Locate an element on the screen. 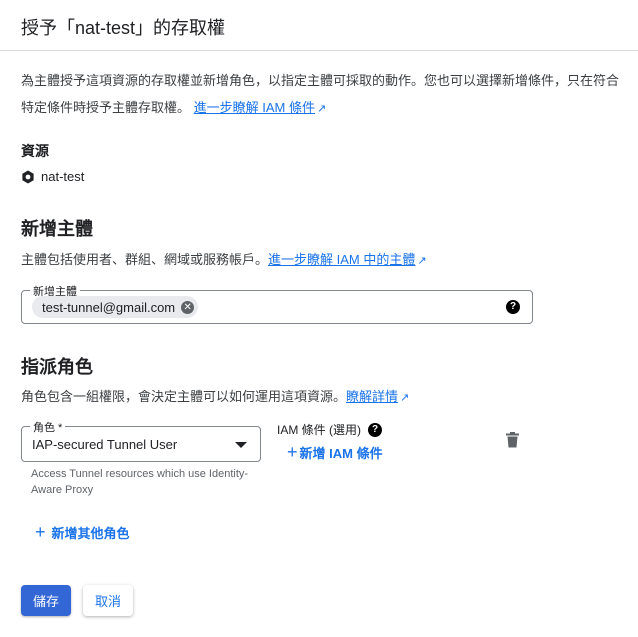  roles-description: 角色包含一組權限，會決定主體可以如何運用這項資源。瞭解詳情 ↗ is located at coordinates (215, 395).